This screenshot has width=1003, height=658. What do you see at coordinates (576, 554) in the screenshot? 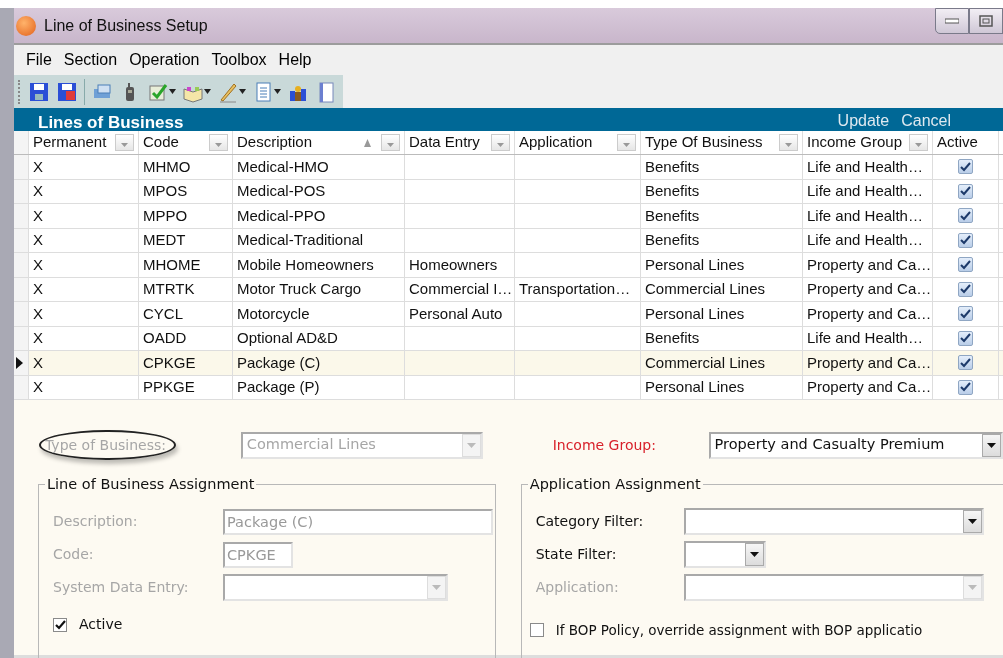
I see `field-label: State Filter:` at bounding box center [576, 554].